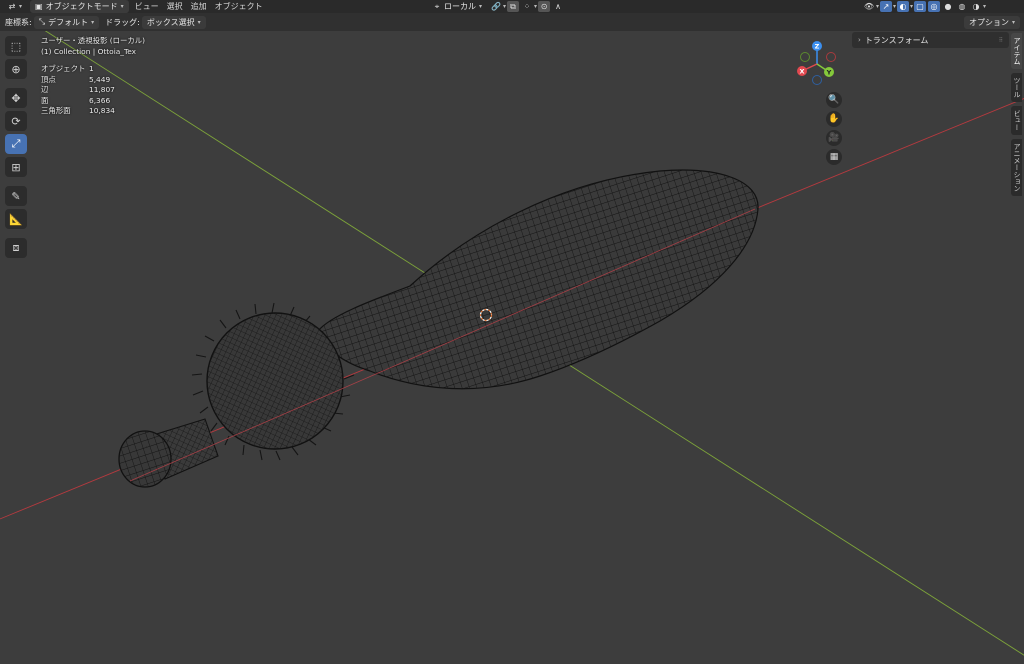 Image resolution: width=1024 pixels, height=664 pixels. What do you see at coordinates (886, 6) in the screenshot?
I see `gizmo-toggle-icon: ↗` at bounding box center [886, 6].